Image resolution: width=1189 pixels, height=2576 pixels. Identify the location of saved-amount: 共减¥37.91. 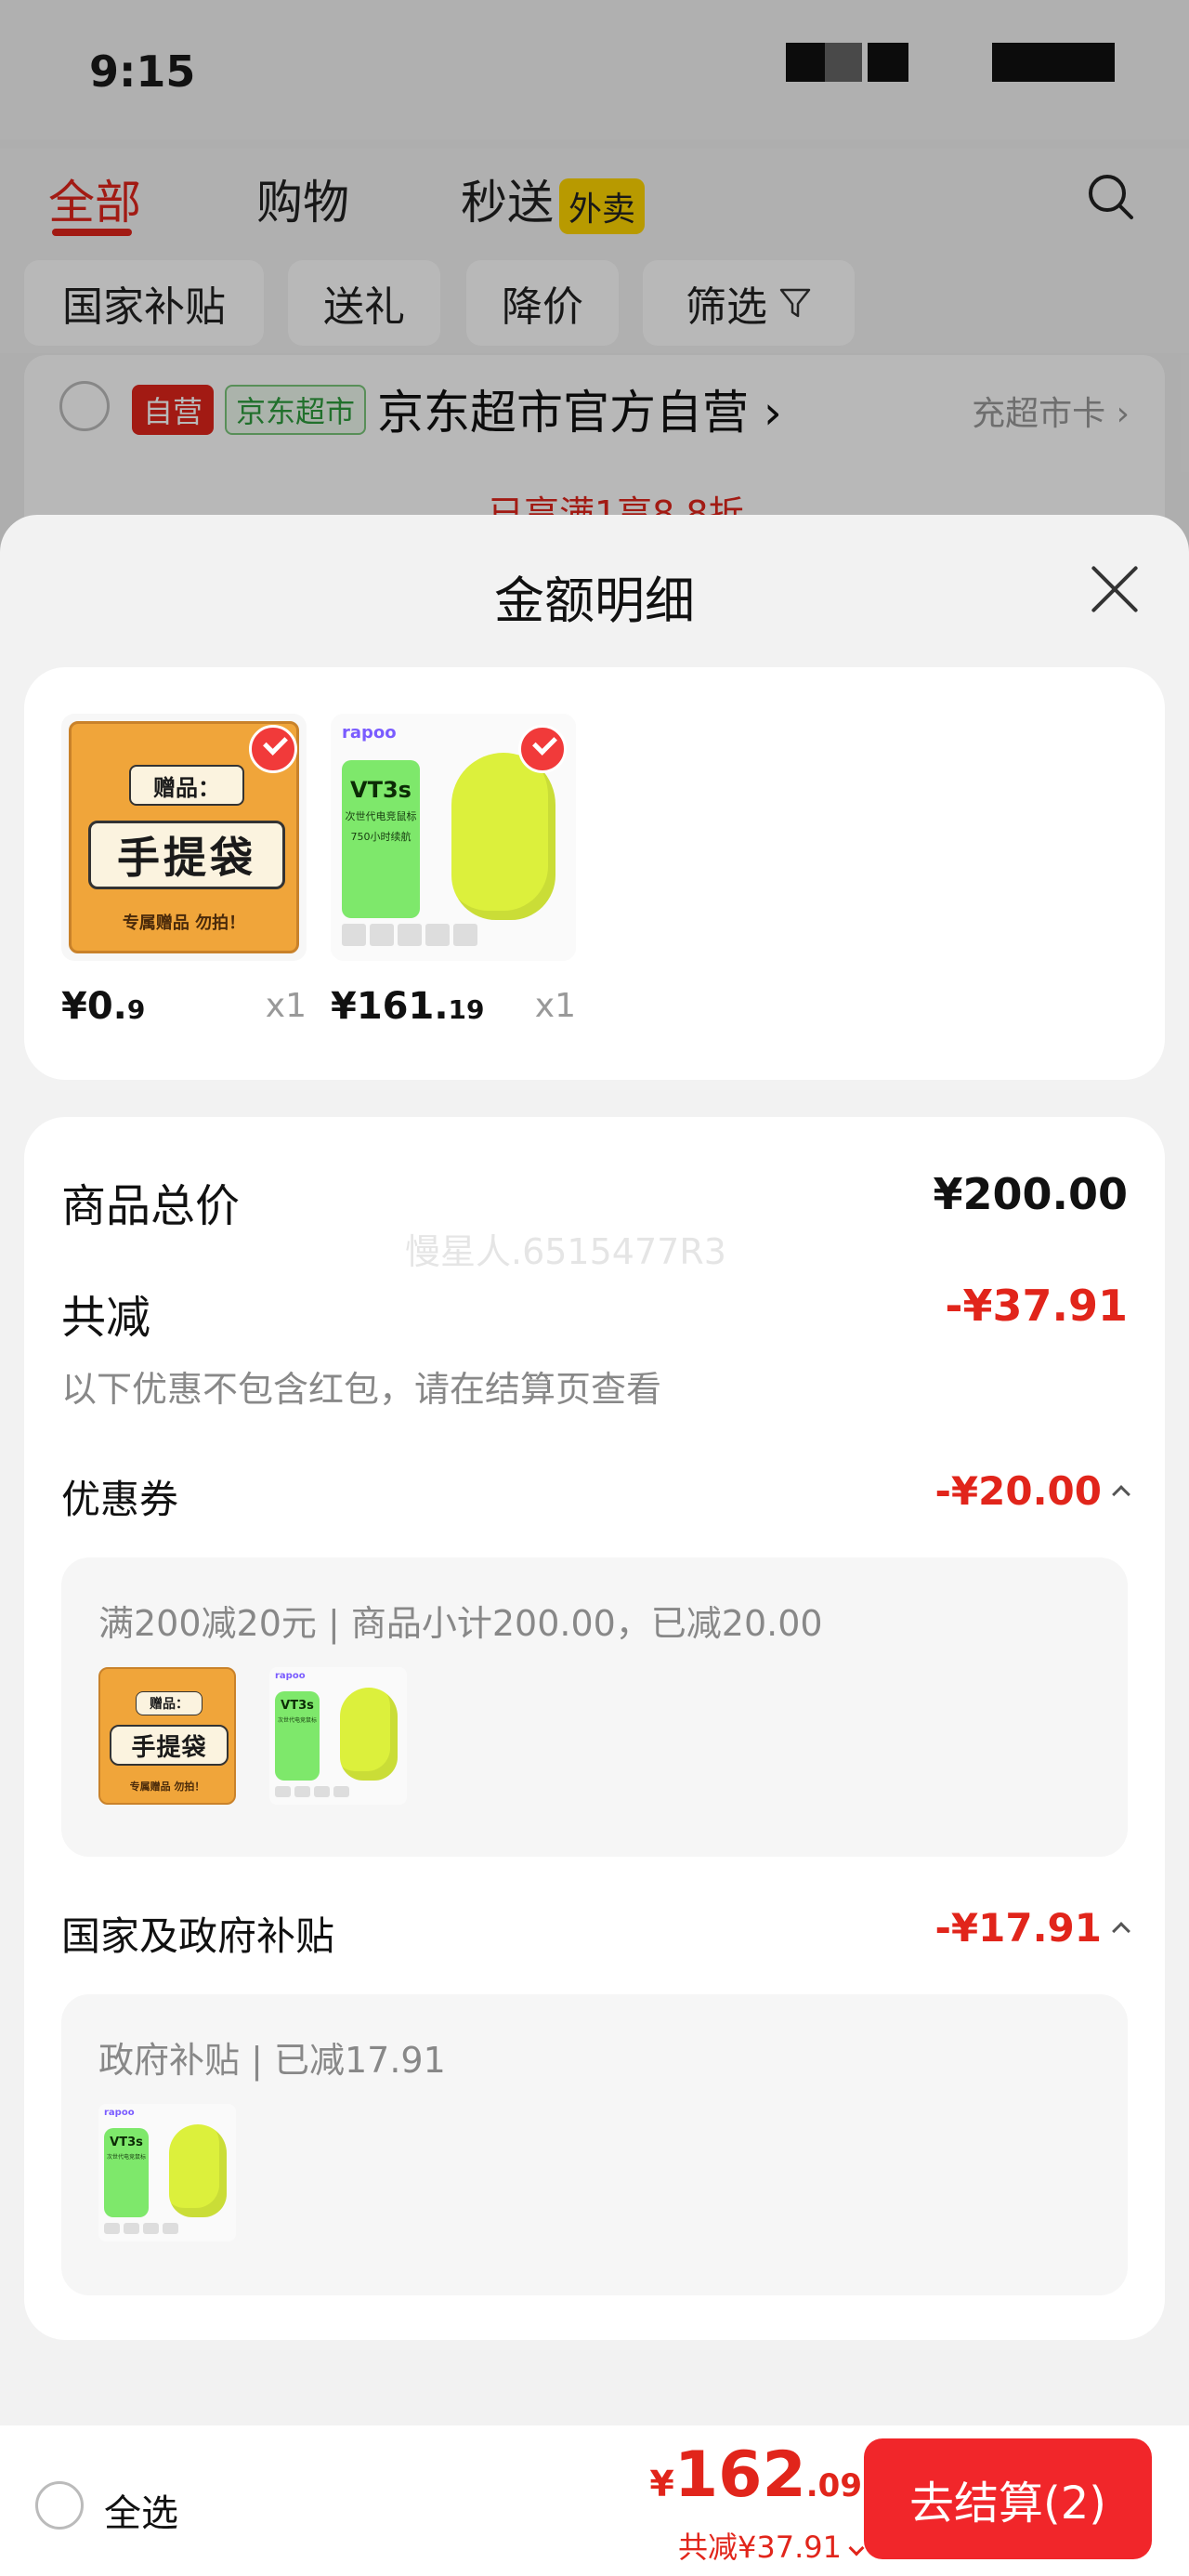
(760, 2547).